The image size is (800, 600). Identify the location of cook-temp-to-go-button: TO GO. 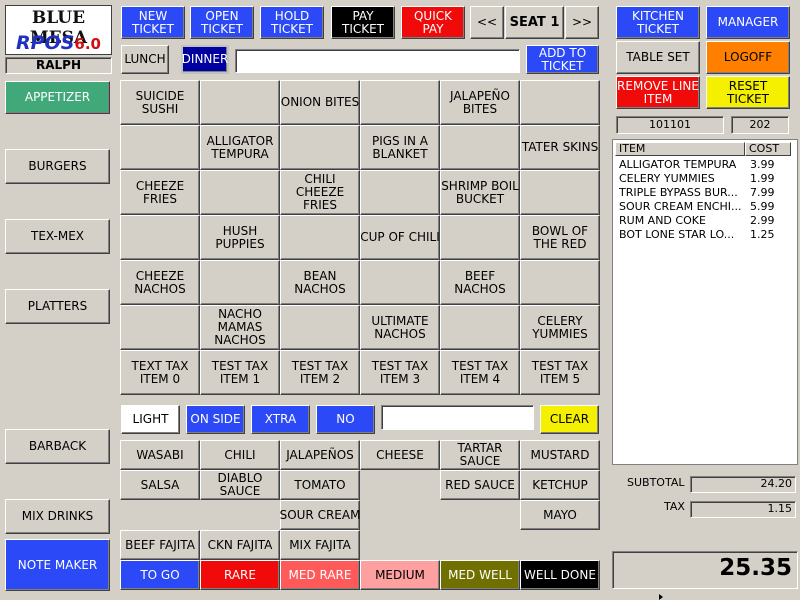
(160, 575).